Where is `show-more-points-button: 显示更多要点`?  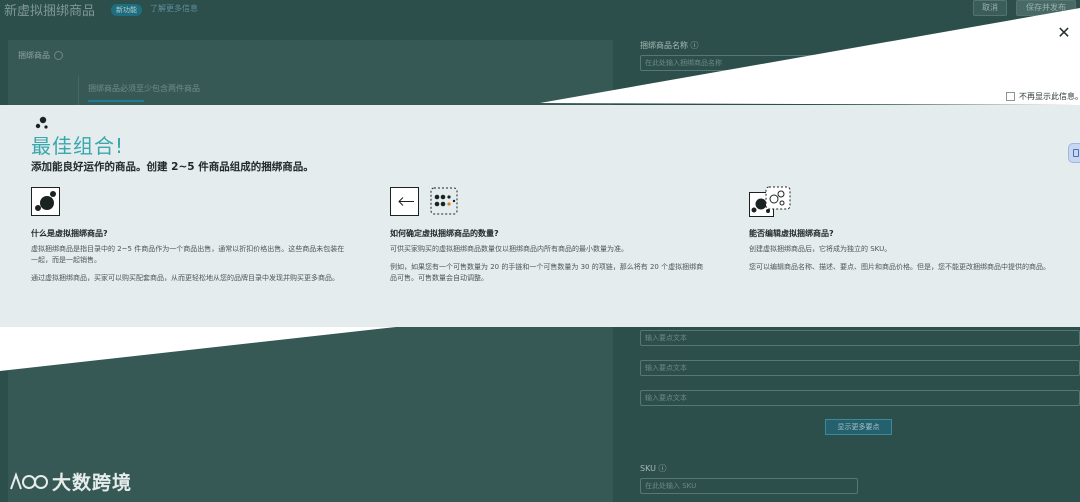
show-more-points-button: 显示更多要点 is located at coordinates (858, 427).